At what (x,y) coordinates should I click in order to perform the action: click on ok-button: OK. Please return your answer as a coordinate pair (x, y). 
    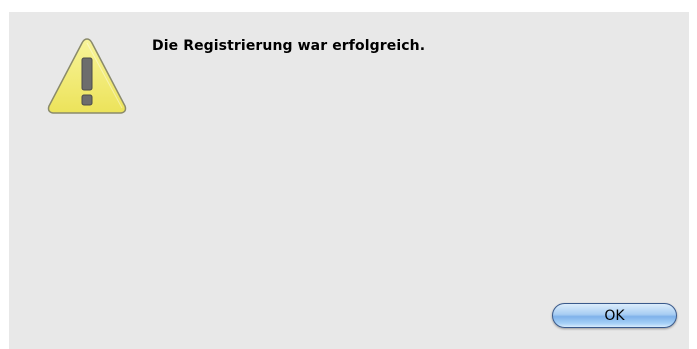
    Looking at the image, I should click on (614, 315).